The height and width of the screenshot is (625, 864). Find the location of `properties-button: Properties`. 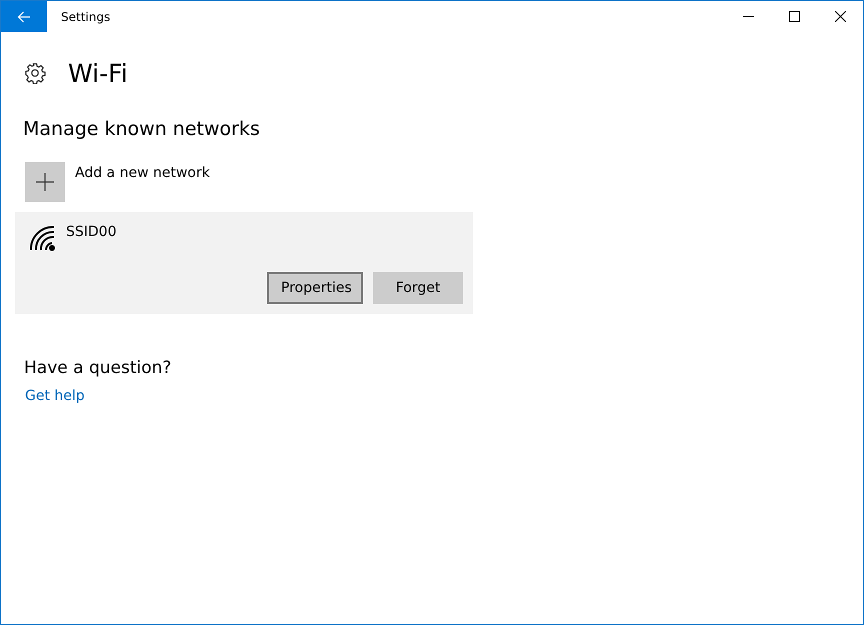

properties-button: Properties is located at coordinates (315, 288).